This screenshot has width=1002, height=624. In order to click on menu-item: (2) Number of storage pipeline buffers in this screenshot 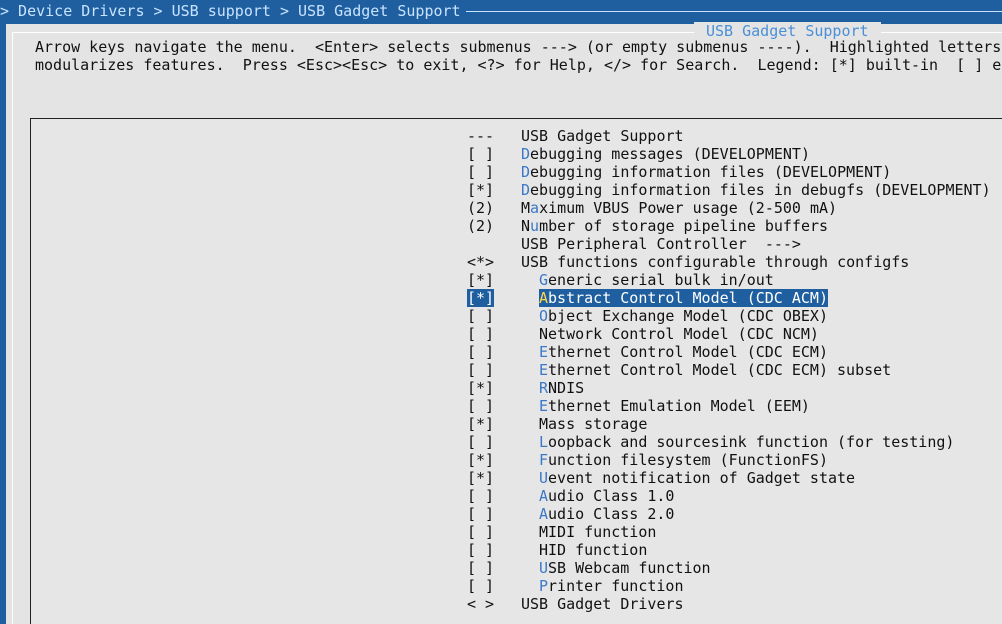, I will do `click(729, 226)`.